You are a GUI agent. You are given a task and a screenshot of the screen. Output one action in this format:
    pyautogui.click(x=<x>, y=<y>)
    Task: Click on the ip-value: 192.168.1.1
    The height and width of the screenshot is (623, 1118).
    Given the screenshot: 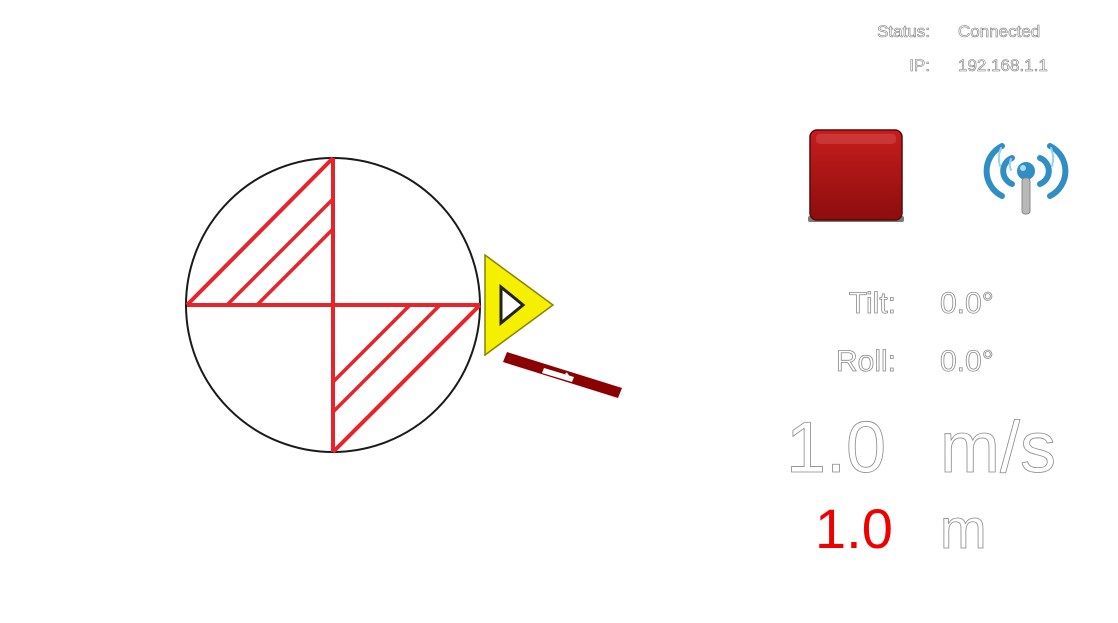 What is the action you would take?
    pyautogui.click(x=1003, y=66)
    